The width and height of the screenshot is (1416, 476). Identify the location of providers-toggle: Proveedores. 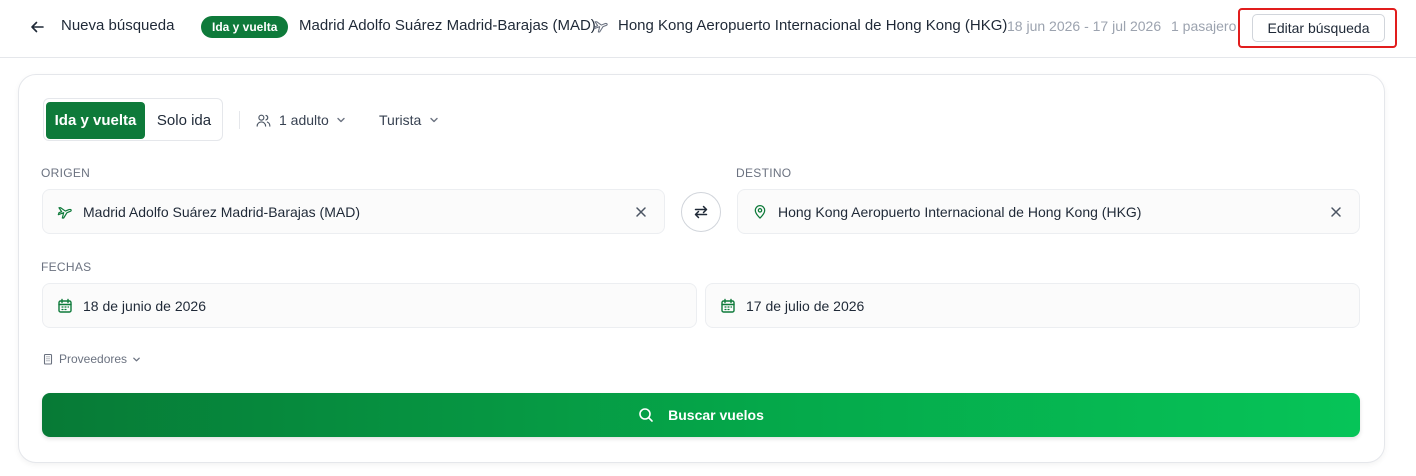
(91, 359).